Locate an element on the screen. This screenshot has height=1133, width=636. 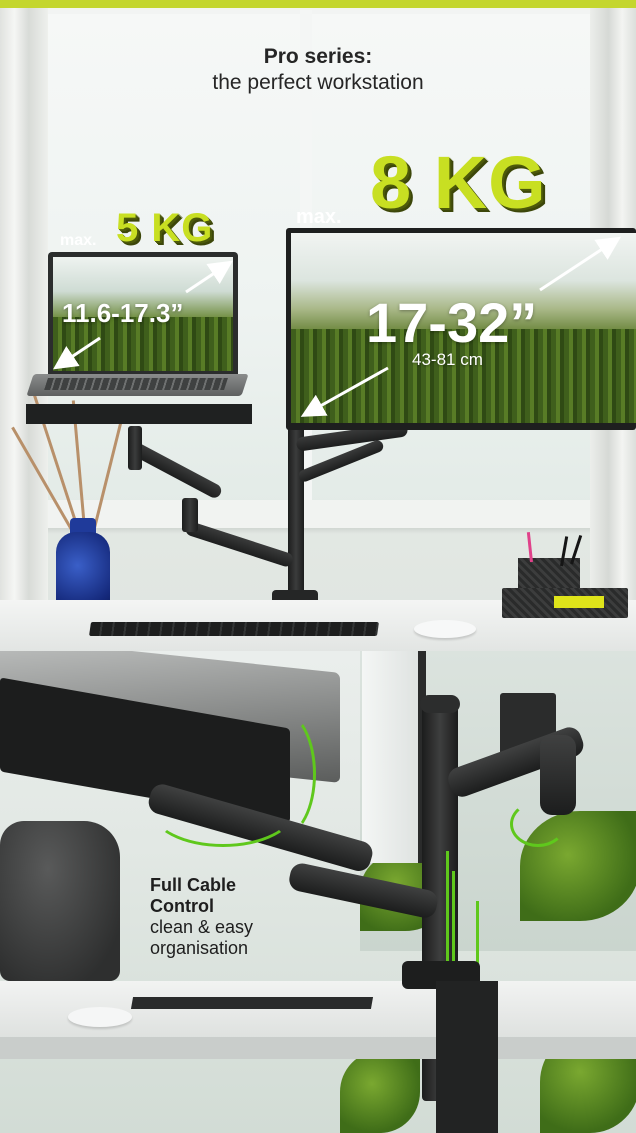
cable-desc-line-1: clean & easy is located at coordinates (202, 927).